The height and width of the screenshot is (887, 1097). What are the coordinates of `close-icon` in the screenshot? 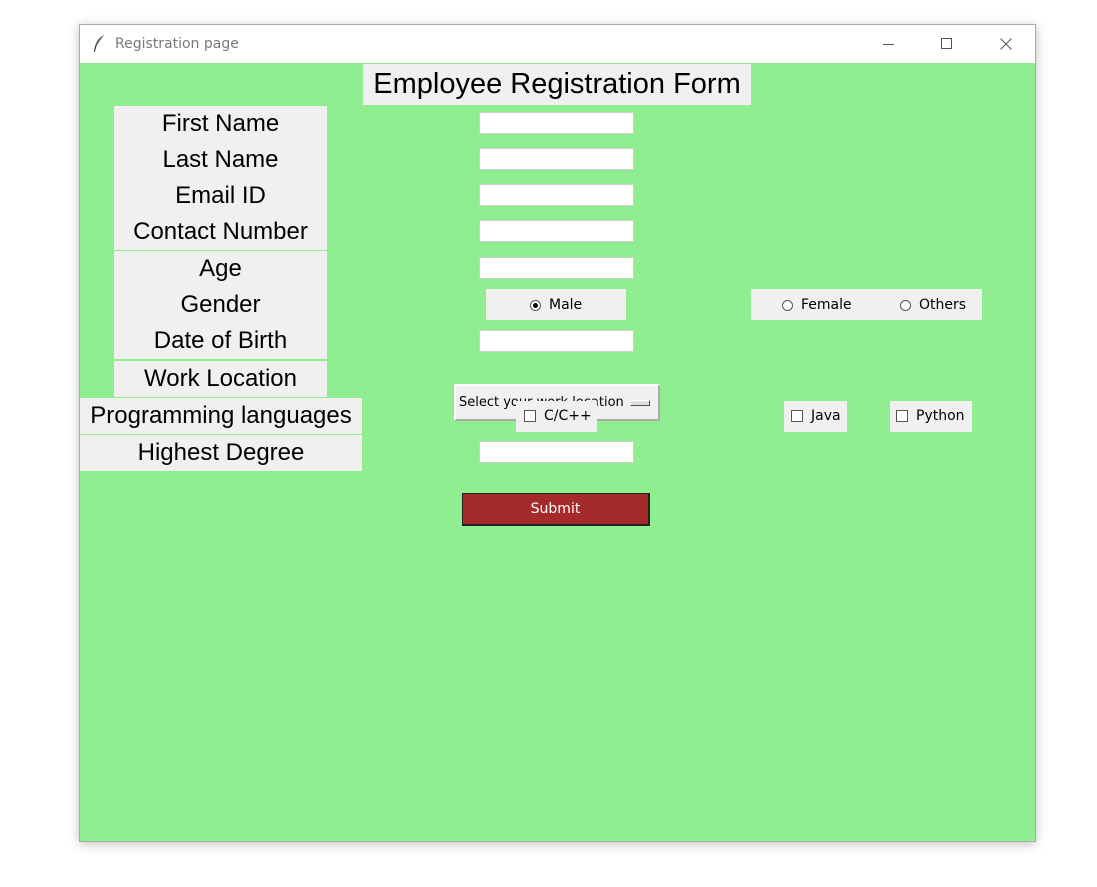 It's located at (1006, 44).